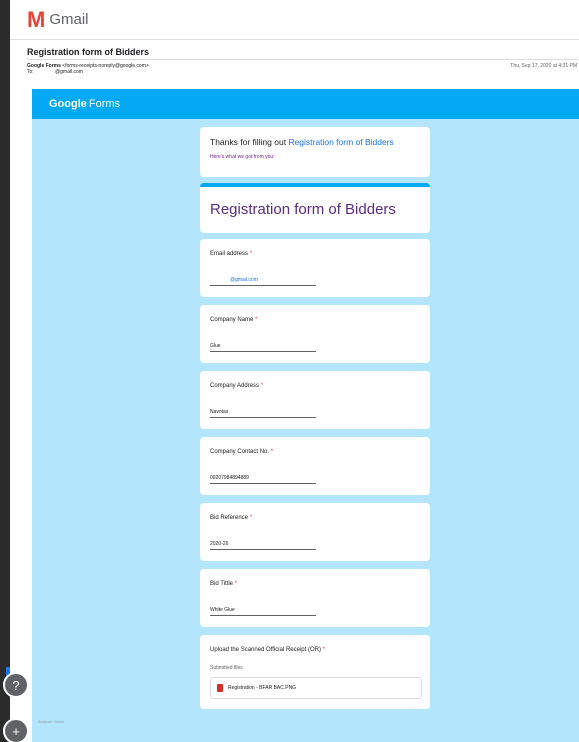  I want to click on to-label: To:, so click(30, 72).